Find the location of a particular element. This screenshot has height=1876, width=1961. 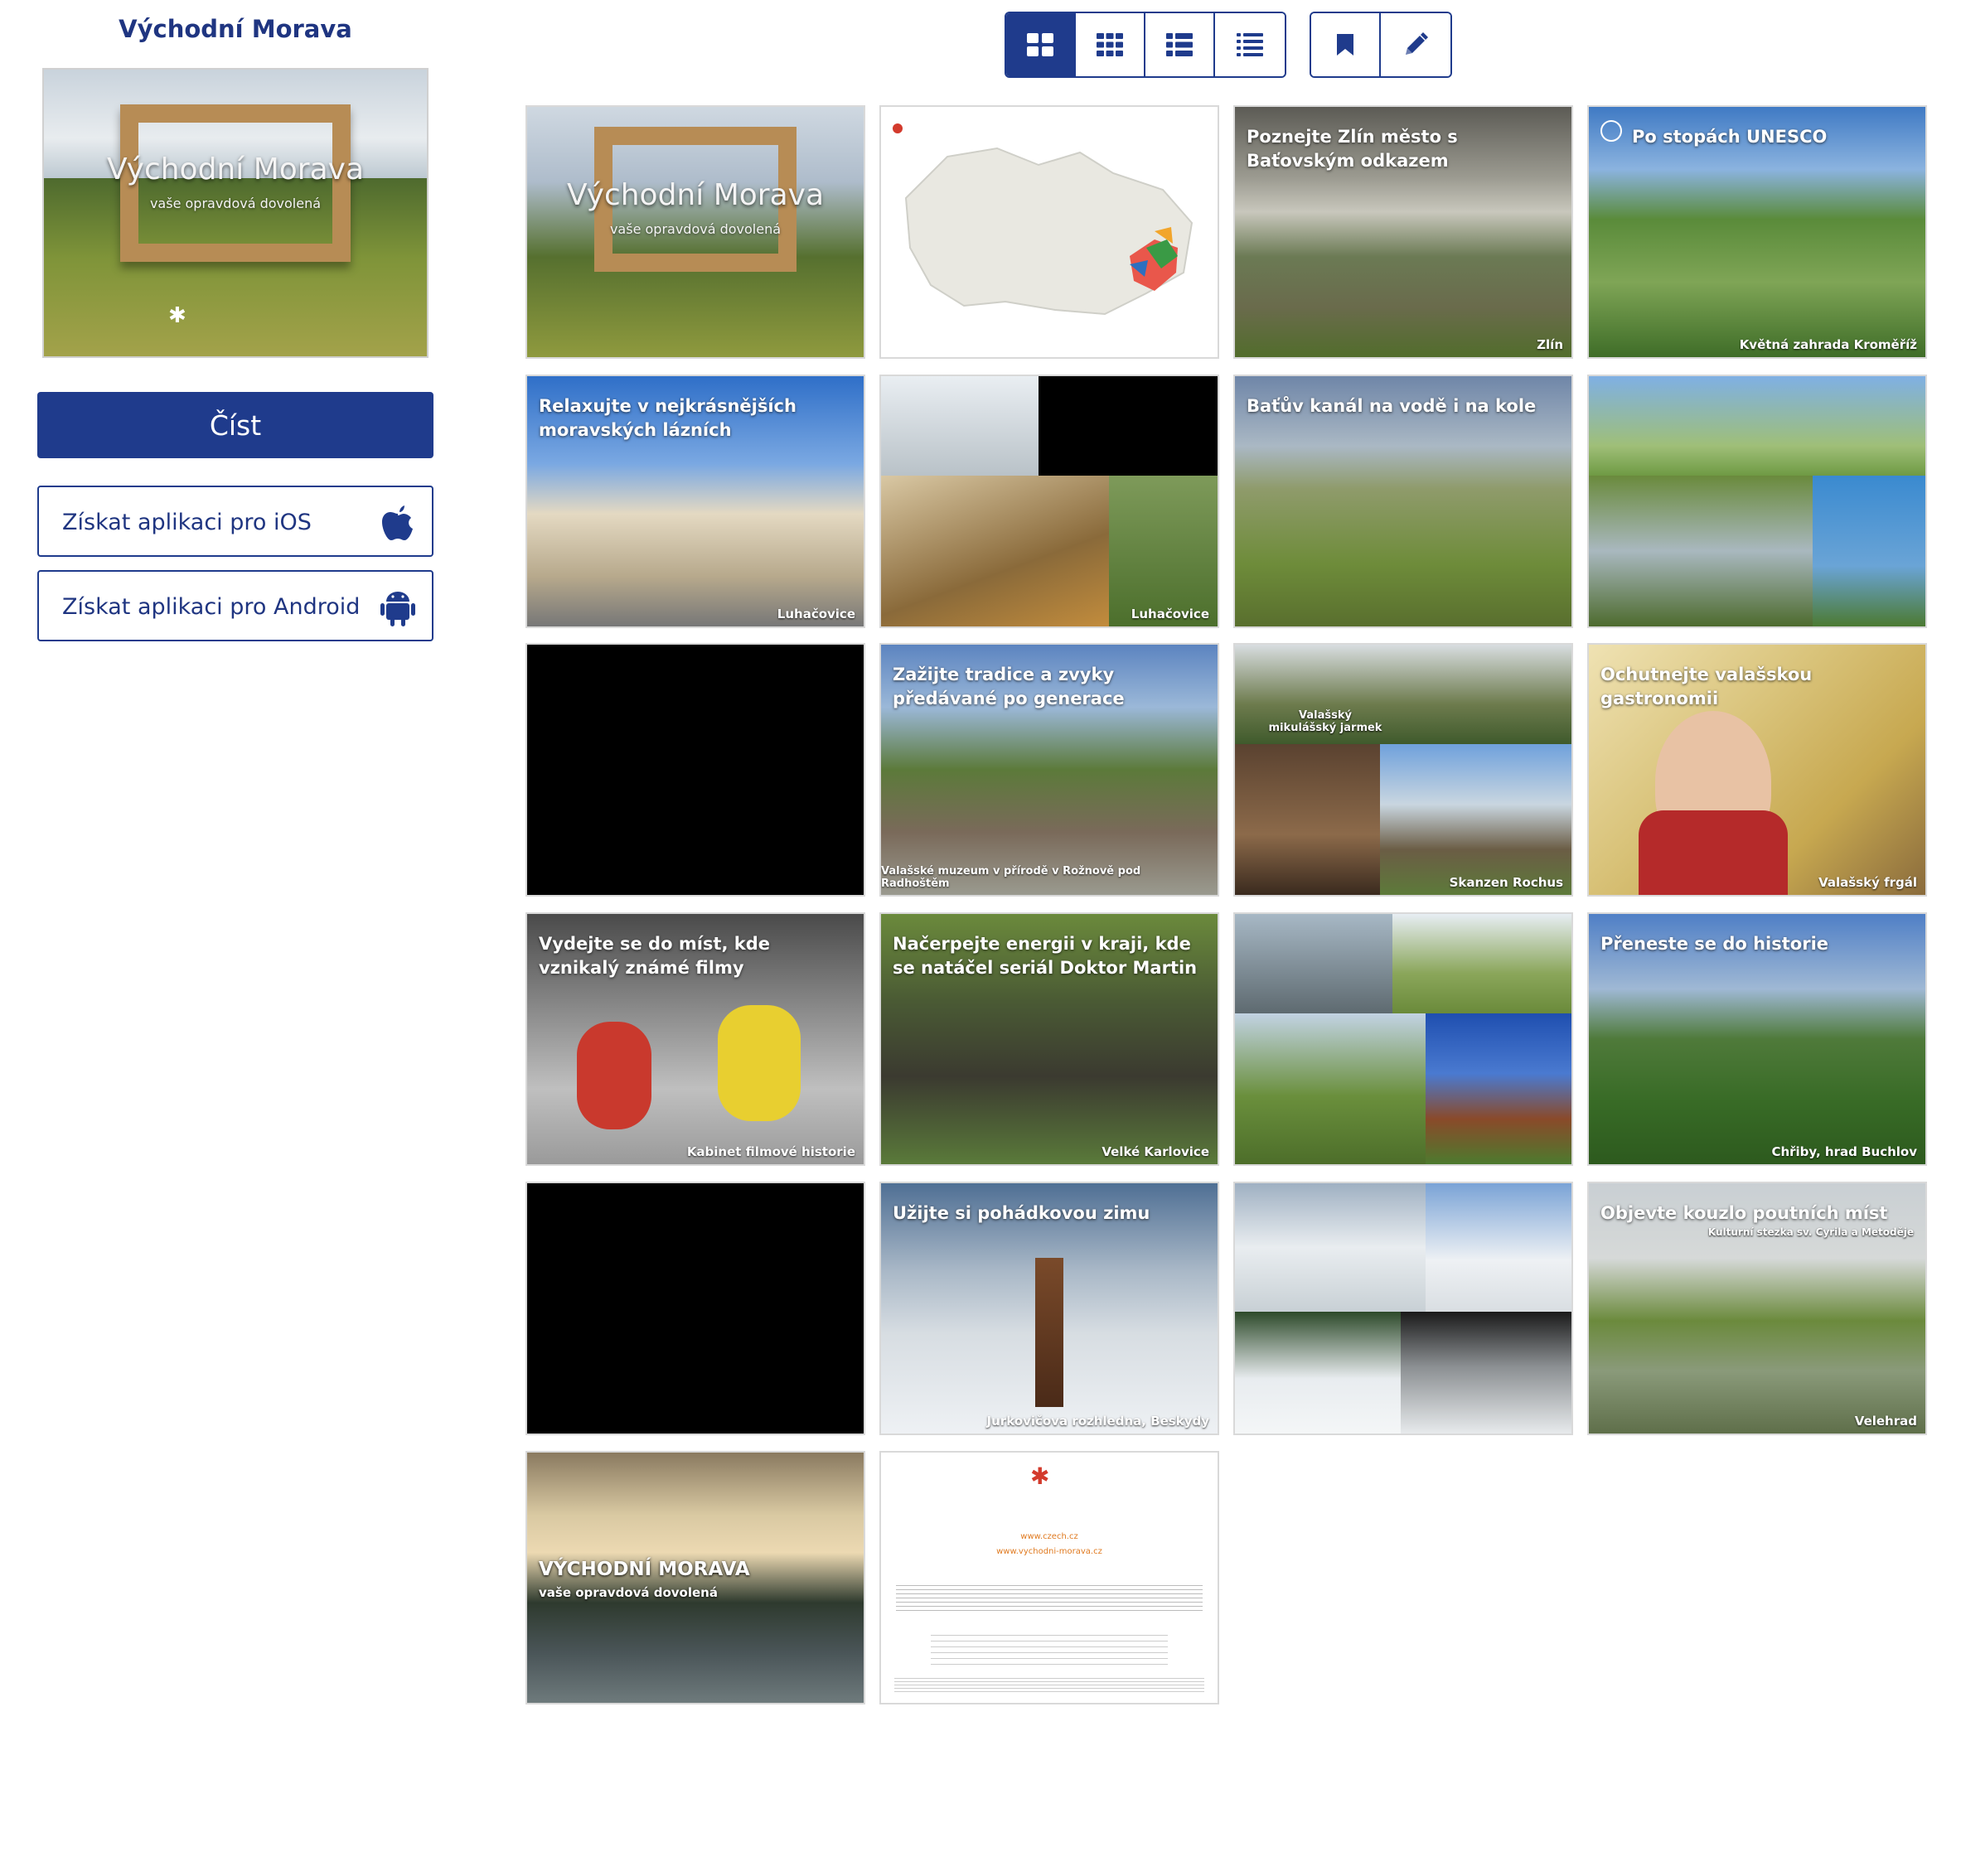

edit-button is located at coordinates (1415, 44).